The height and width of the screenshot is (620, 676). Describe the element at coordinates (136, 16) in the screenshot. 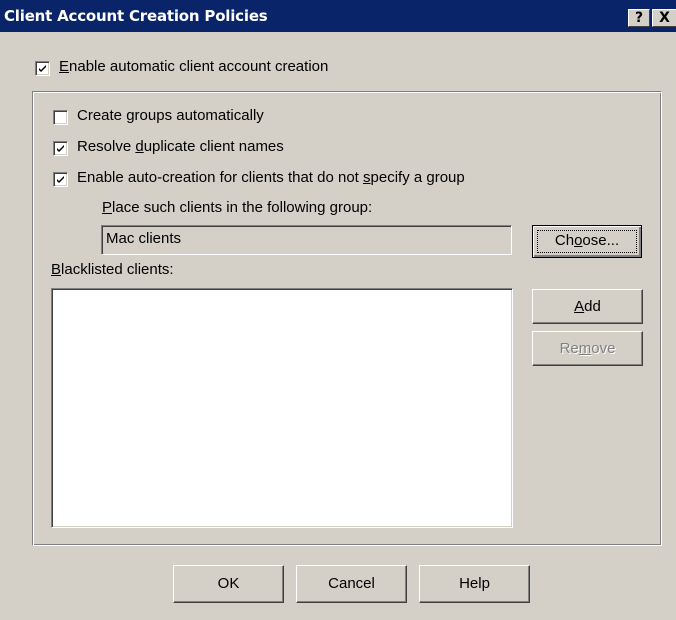

I see `window-title: Client Account Creation Policies` at that location.